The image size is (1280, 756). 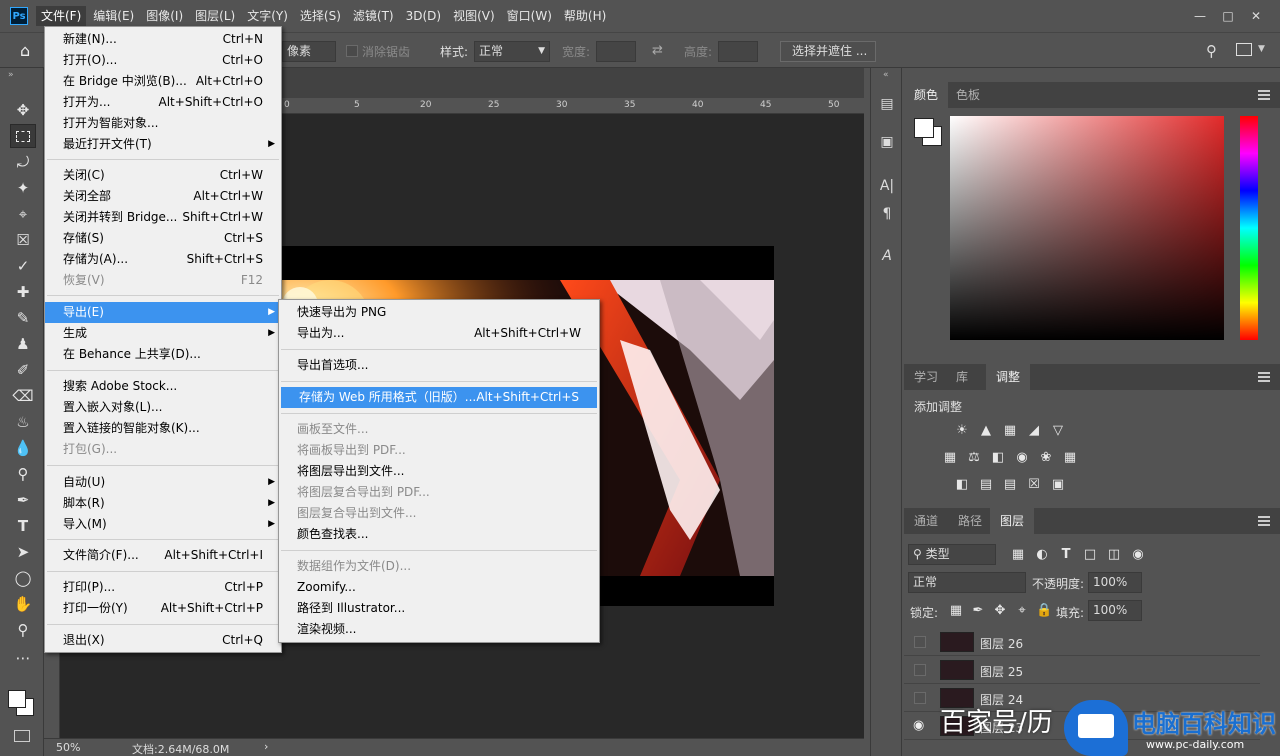 I want to click on hue-slider, so click(x=1249, y=228).